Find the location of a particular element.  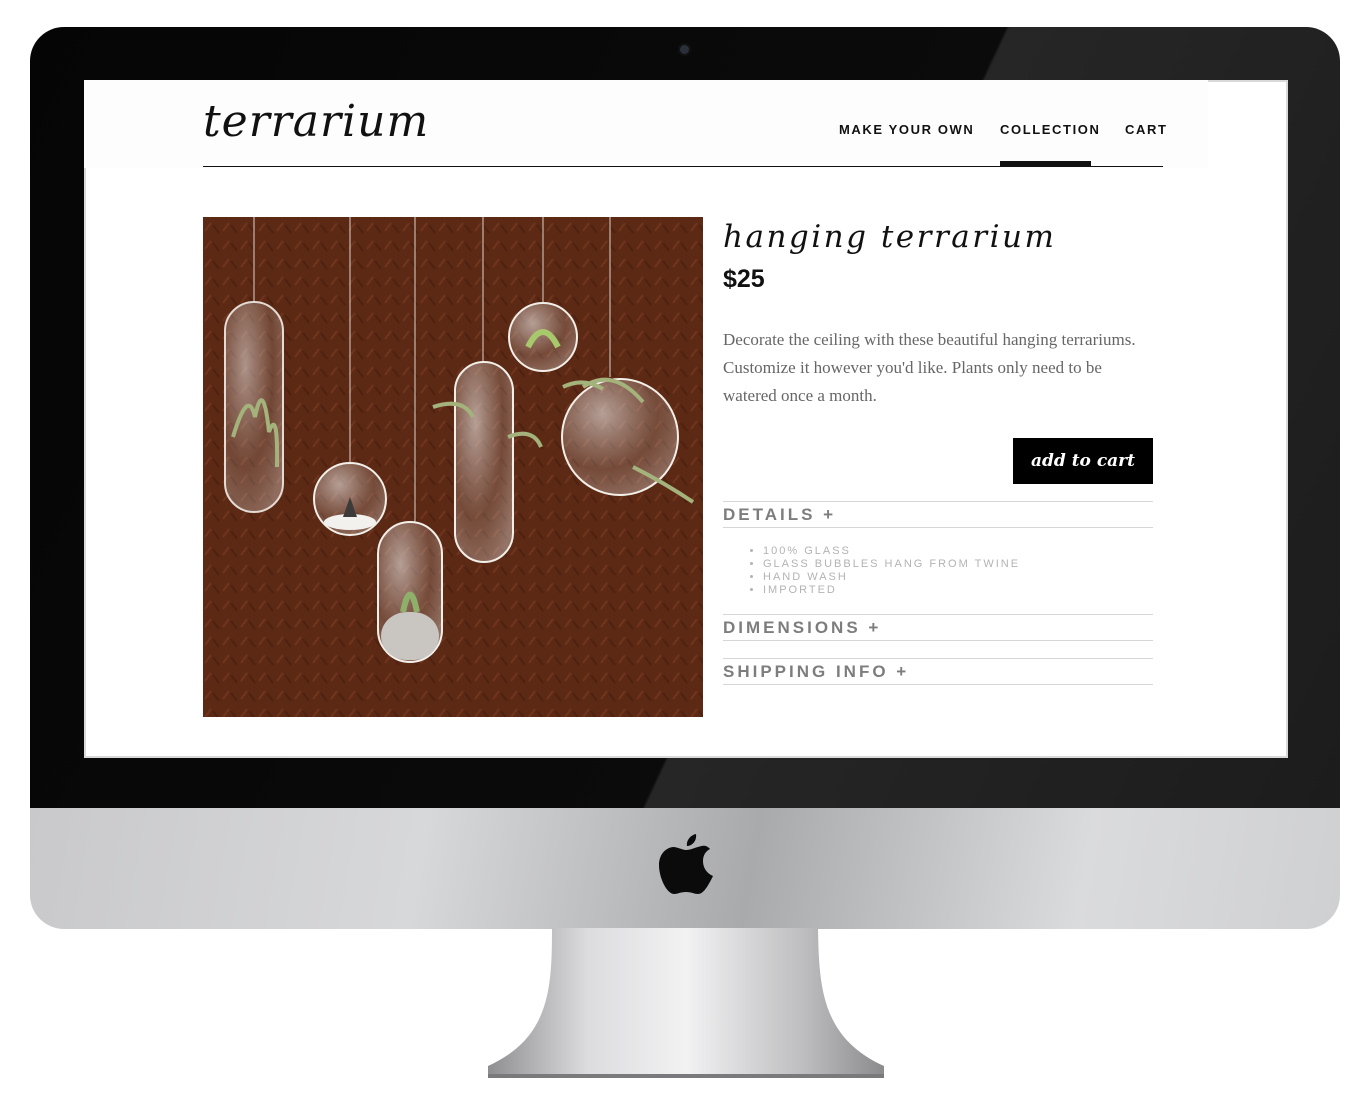

nav-make-your-own: MAKE YOUR OWN is located at coordinates (906, 129).